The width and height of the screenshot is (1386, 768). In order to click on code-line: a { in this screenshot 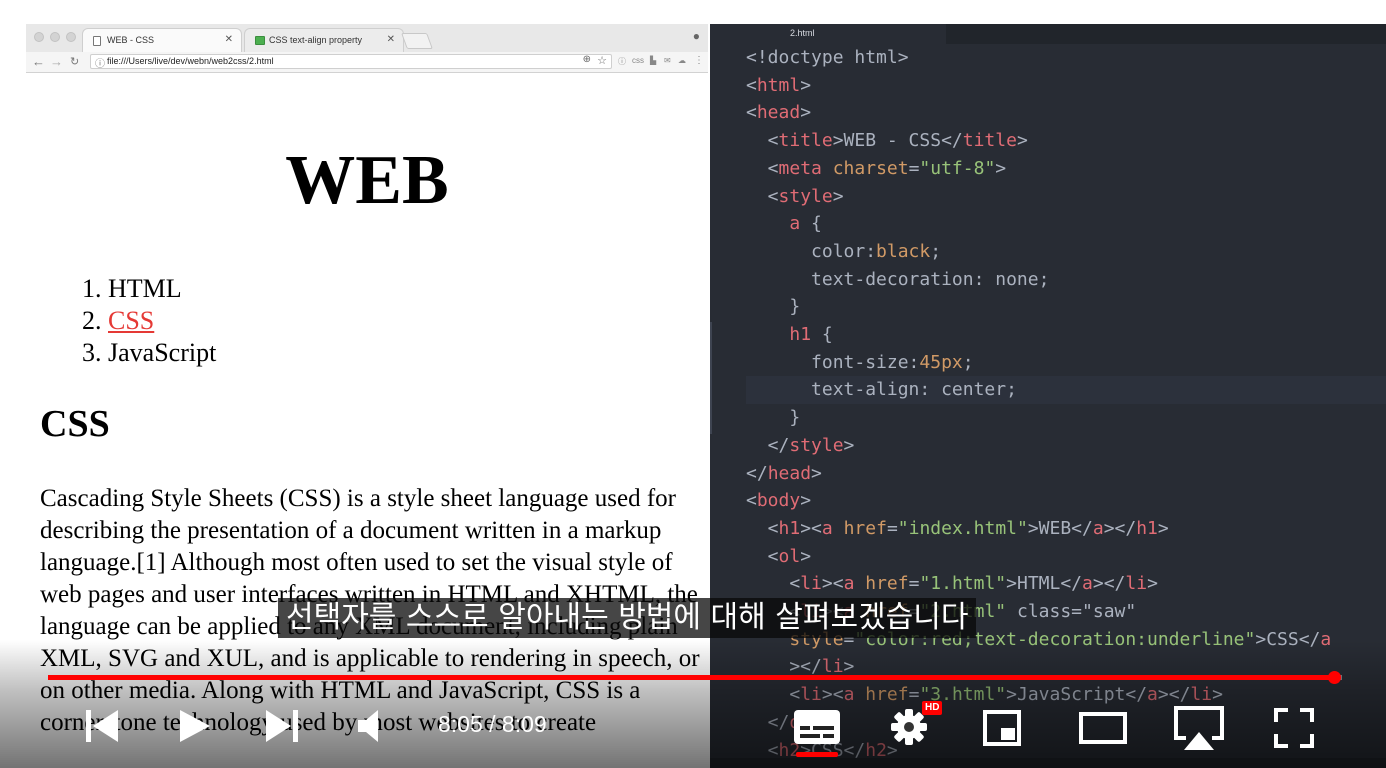, I will do `click(784, 224)`.